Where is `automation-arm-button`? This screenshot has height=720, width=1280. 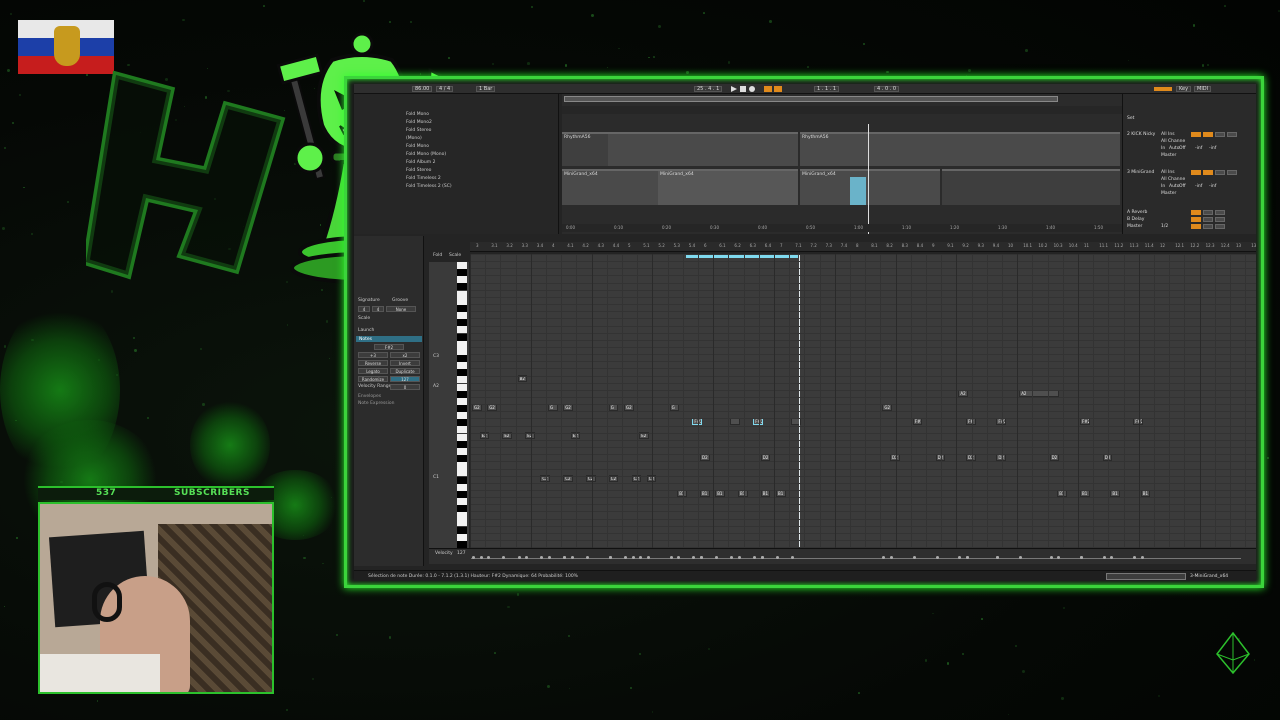
automation-arm-button is located at coordinates (768, 89).